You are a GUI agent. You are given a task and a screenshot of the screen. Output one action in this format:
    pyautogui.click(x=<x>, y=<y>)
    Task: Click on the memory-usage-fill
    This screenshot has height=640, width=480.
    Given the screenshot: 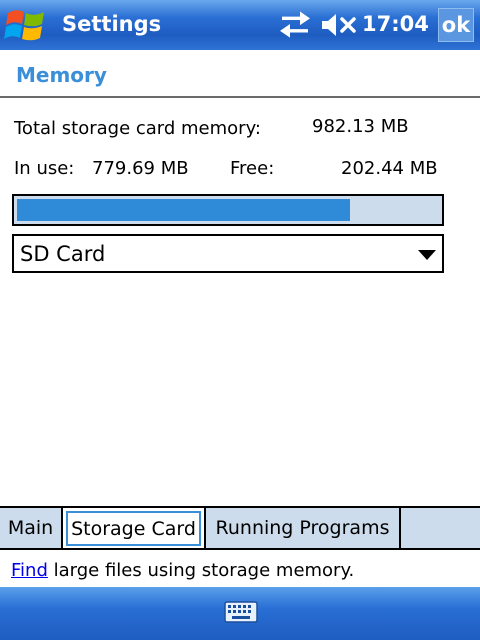 What is the action you would take?
    pyautogui.click(x=183, y=210)
    